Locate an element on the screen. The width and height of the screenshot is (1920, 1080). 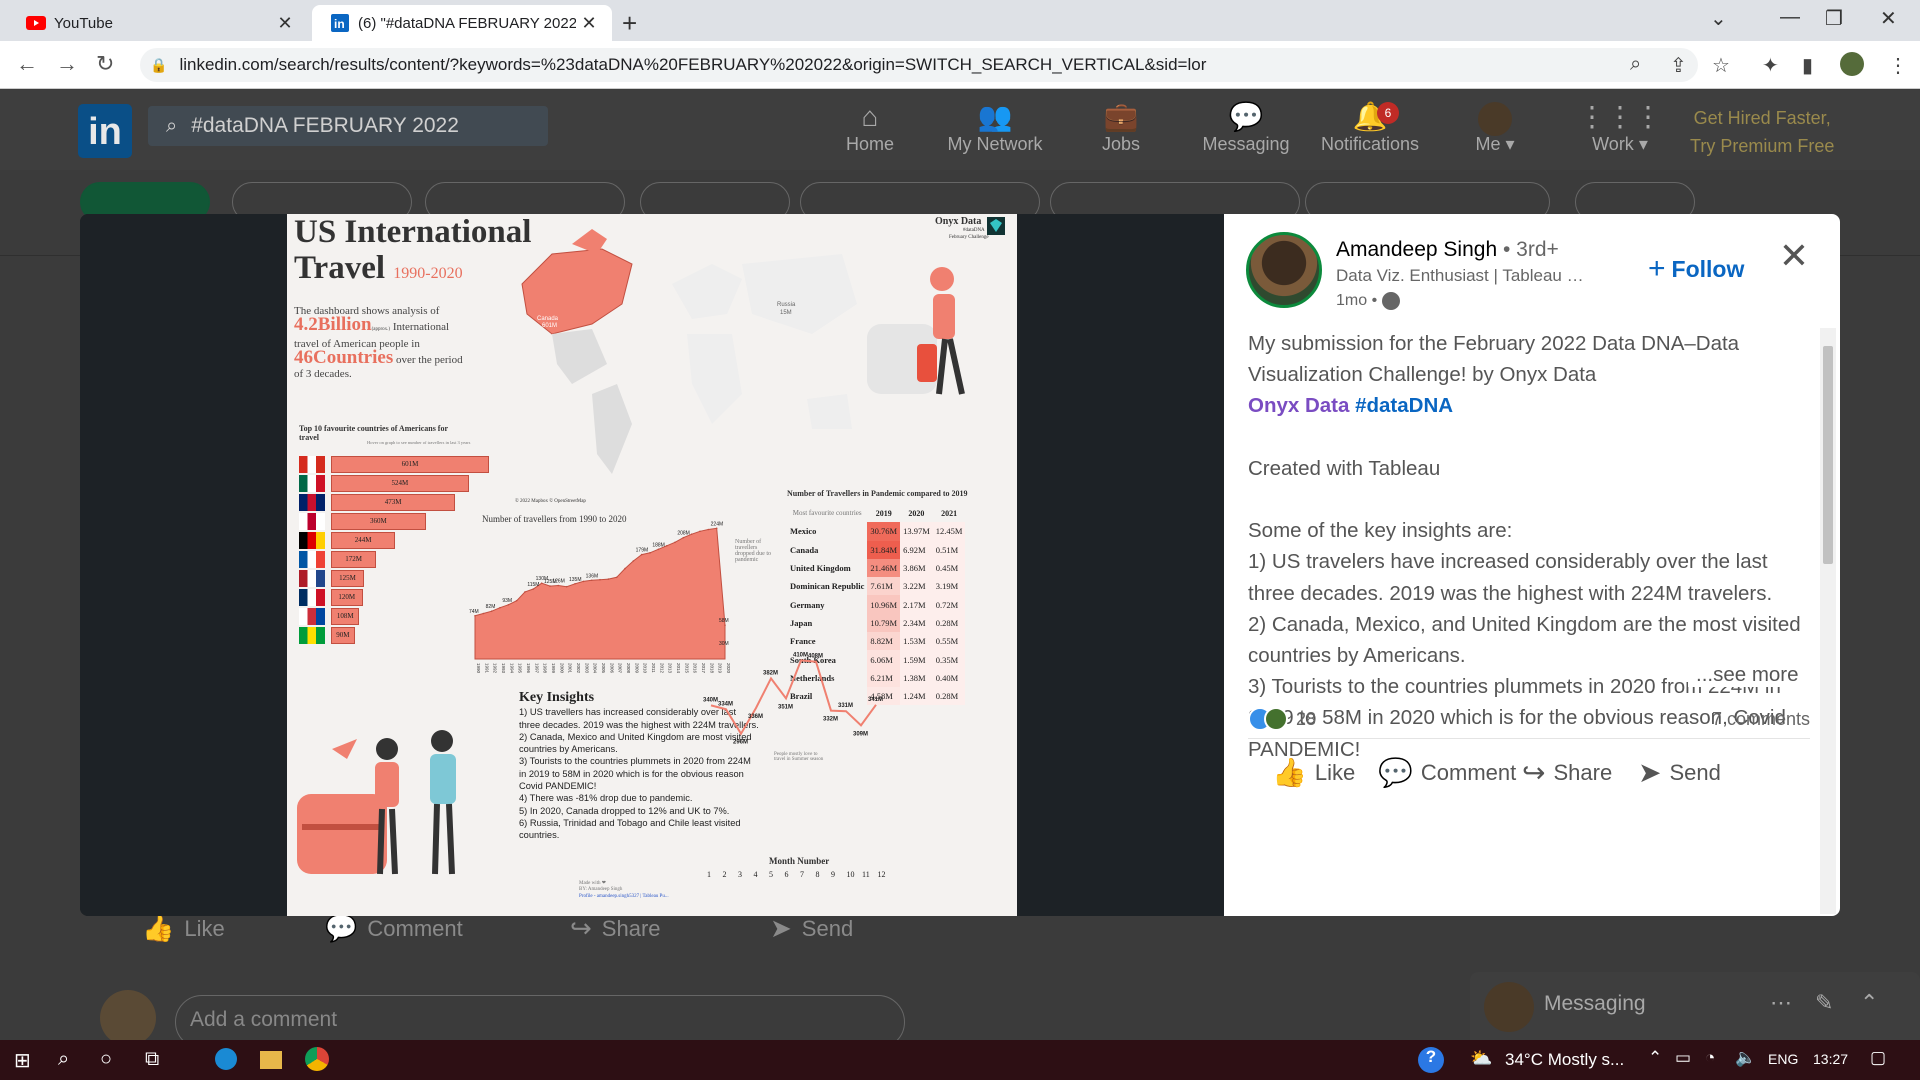
nav-messaging: 💬 Messaging is located at coordinates (1246, 126).